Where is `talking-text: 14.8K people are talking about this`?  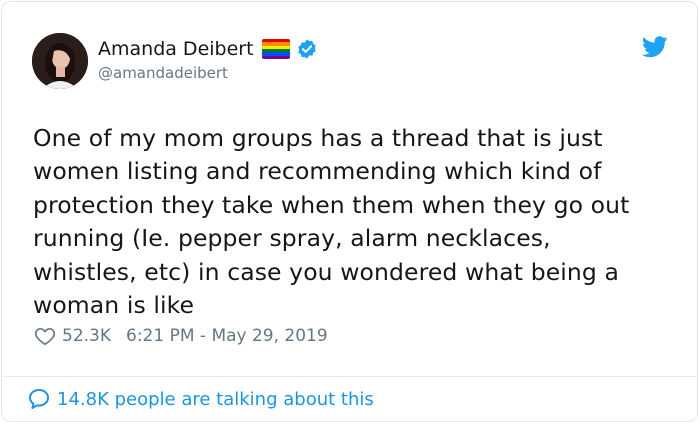 talking-text: 14.8K people are talking about this is located at coordinates (215, 399).